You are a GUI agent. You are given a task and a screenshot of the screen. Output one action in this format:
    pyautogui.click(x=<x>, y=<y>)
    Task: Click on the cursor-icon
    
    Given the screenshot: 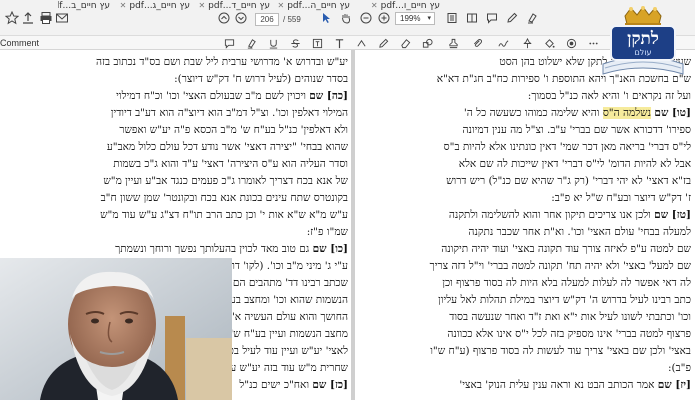 What is the action you would take?
    pyautogui.click(x=326, y=18)
    